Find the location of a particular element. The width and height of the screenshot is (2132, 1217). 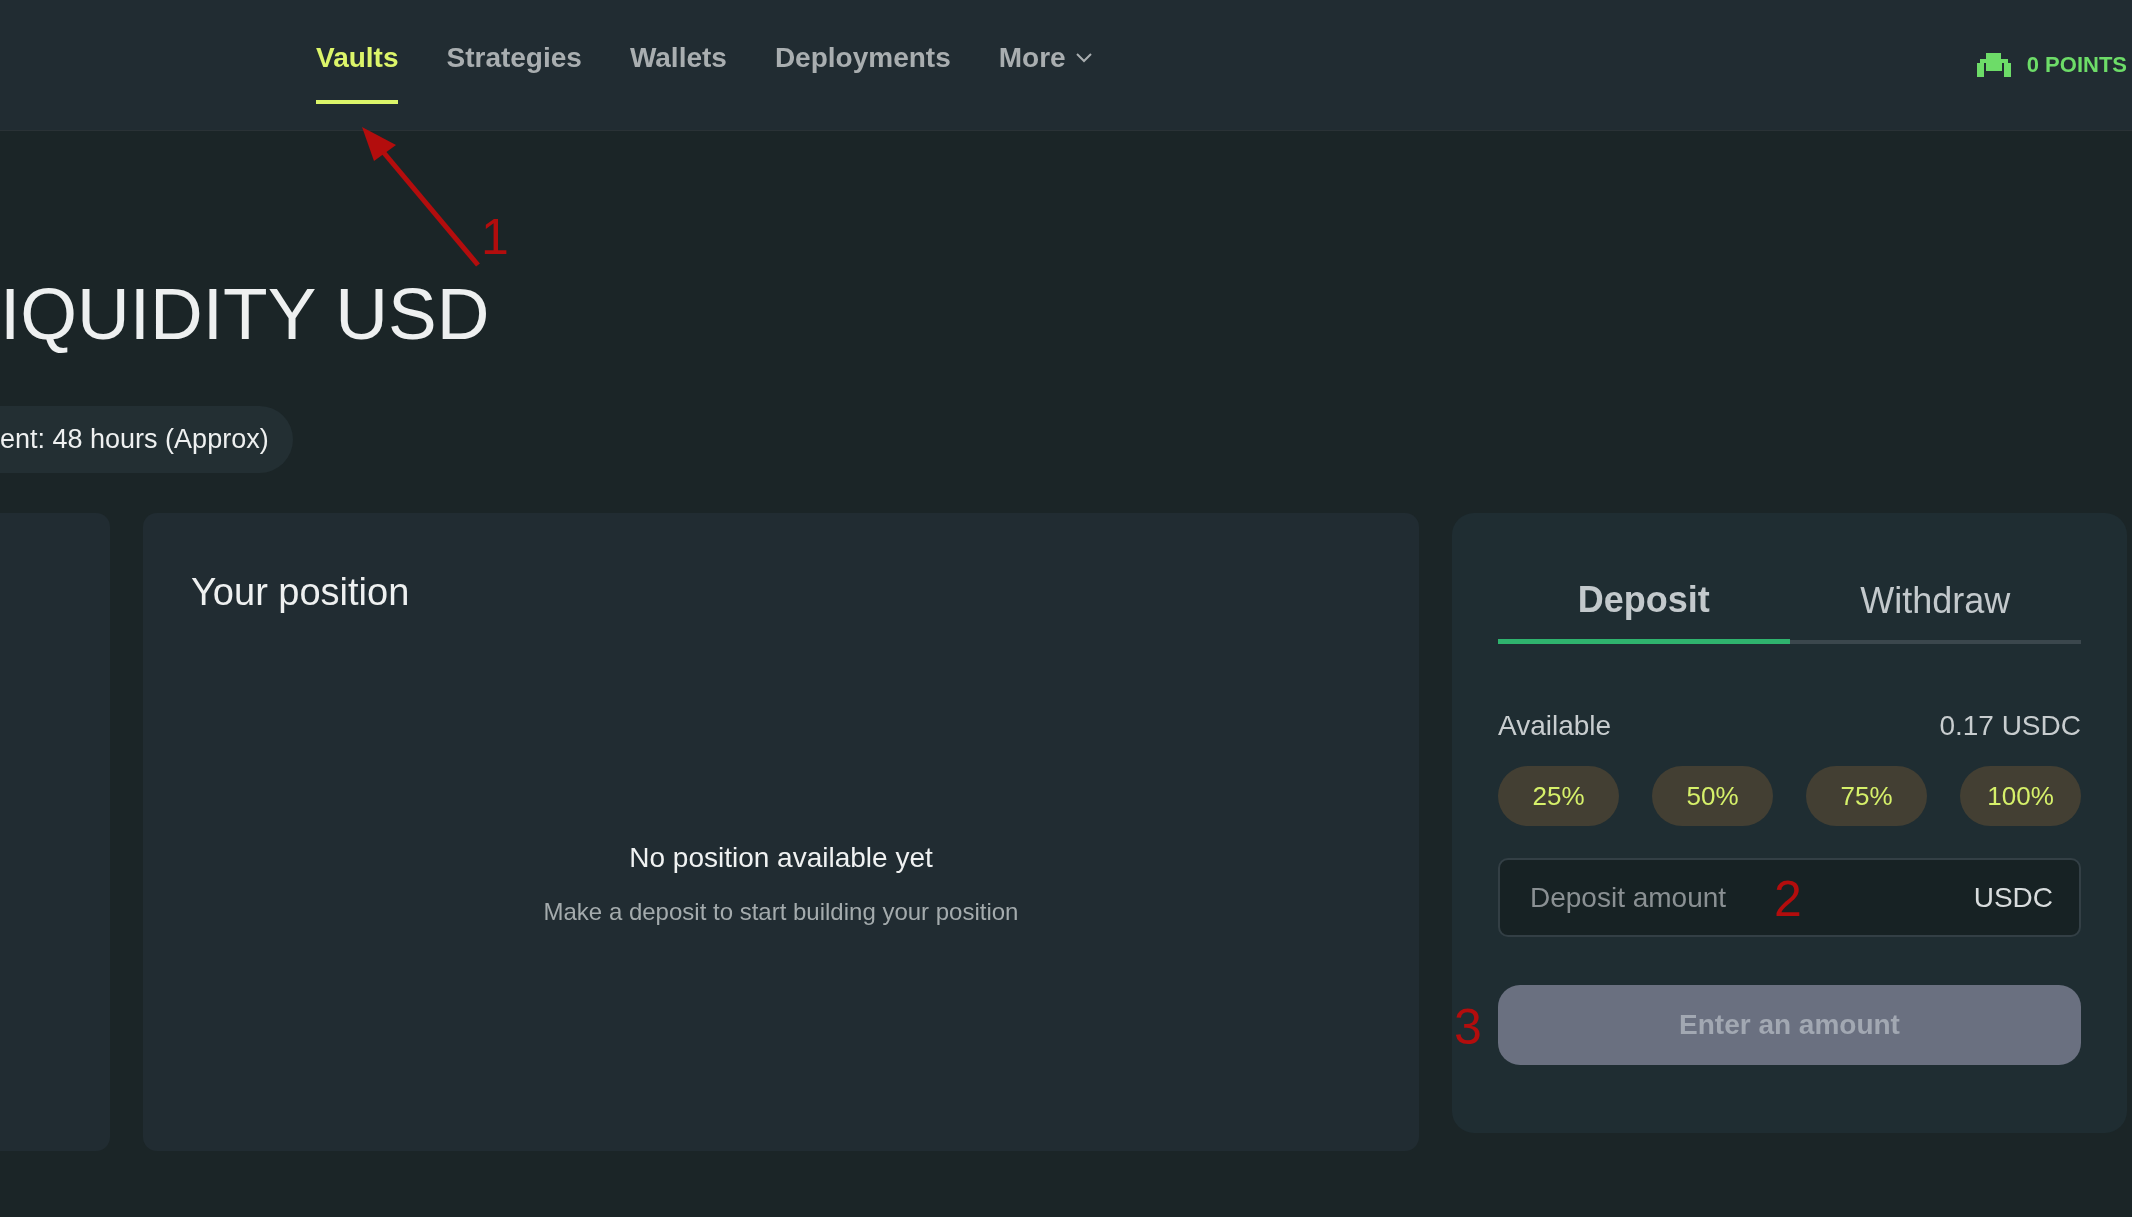

nav-link: Strategies is located at coordinates (514, 52).